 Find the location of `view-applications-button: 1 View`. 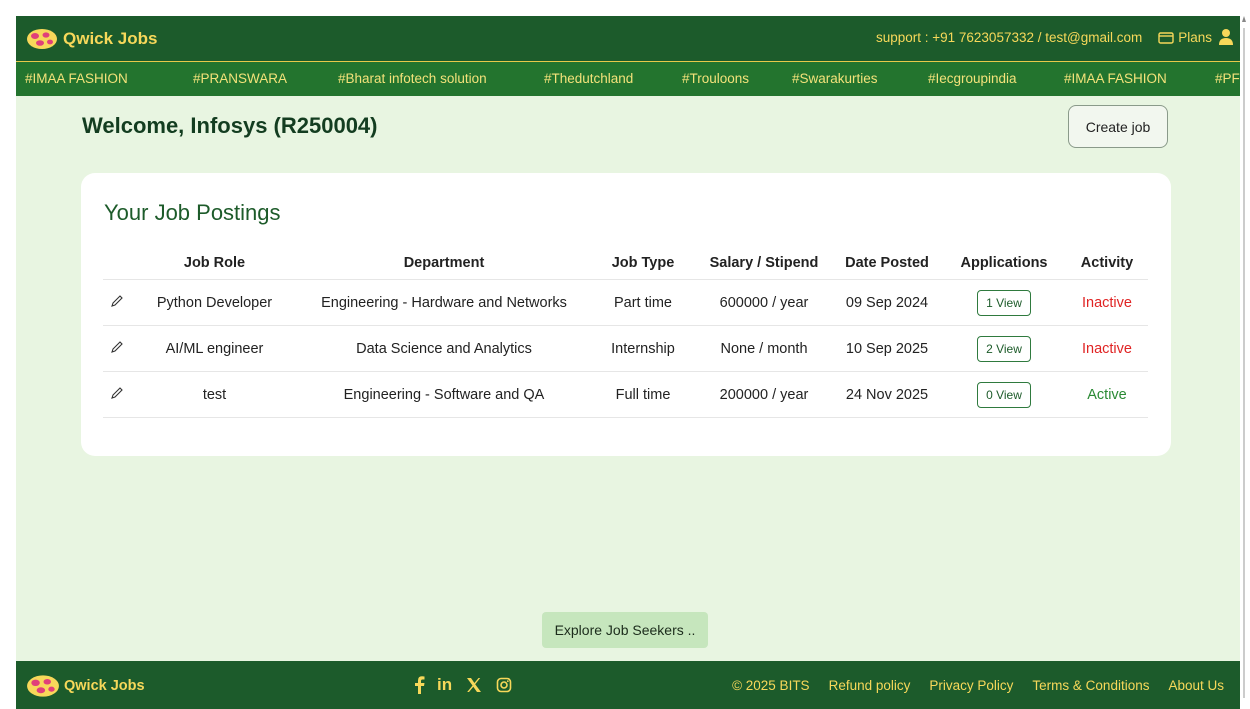

view-applications-button: 1 View is located at coordinates (1004, 302).